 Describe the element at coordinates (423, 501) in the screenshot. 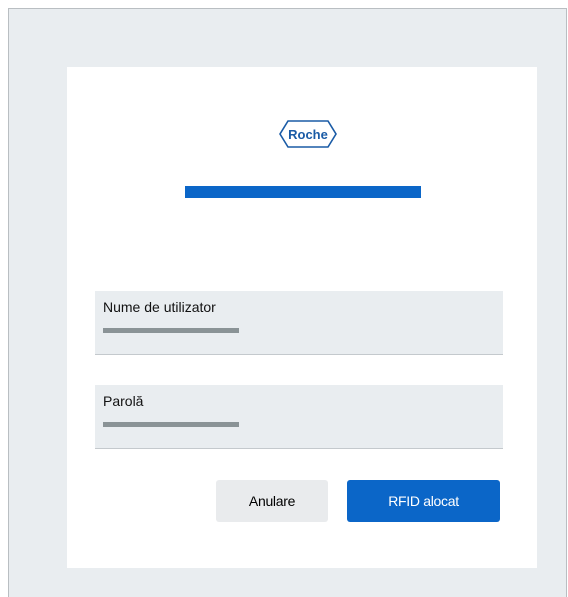

I see `rfid-assigned-button: RFID alocat` at that location.